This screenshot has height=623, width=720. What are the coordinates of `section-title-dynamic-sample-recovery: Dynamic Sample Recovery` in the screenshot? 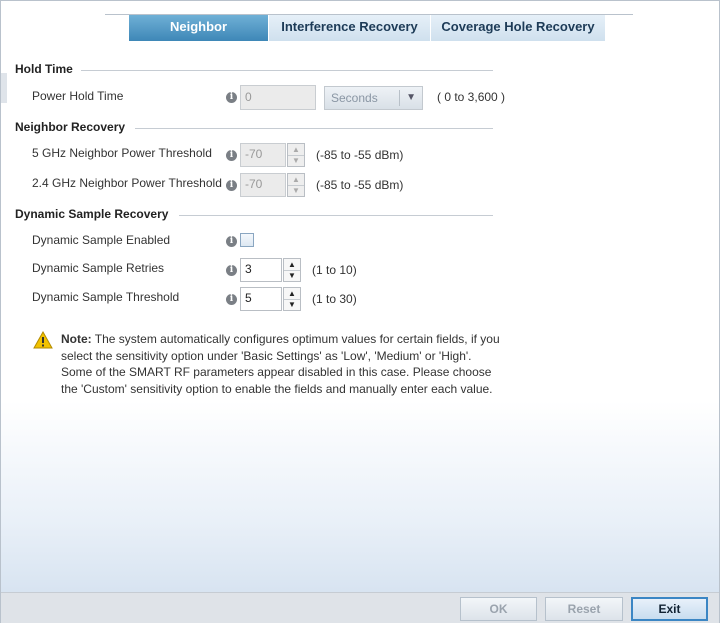 It's located at (92, 214).